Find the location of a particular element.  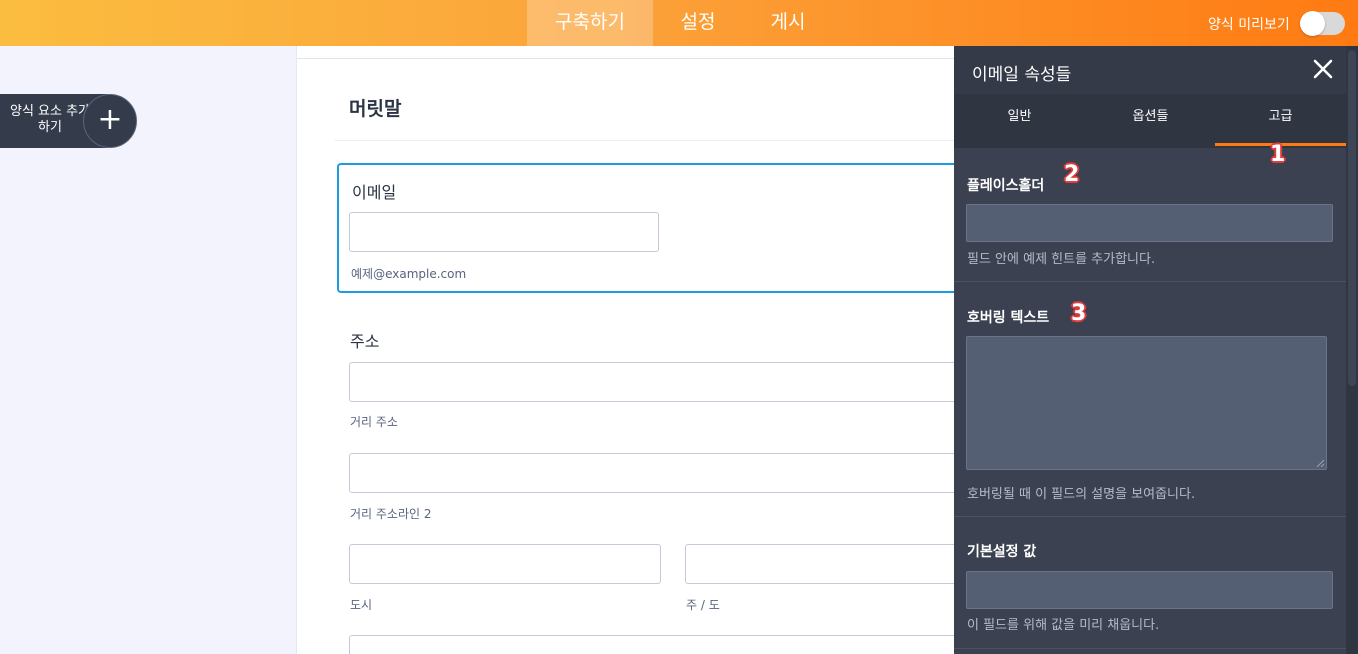

panel-title: 이메일 속성들 is located at coordinates (1022, 75).